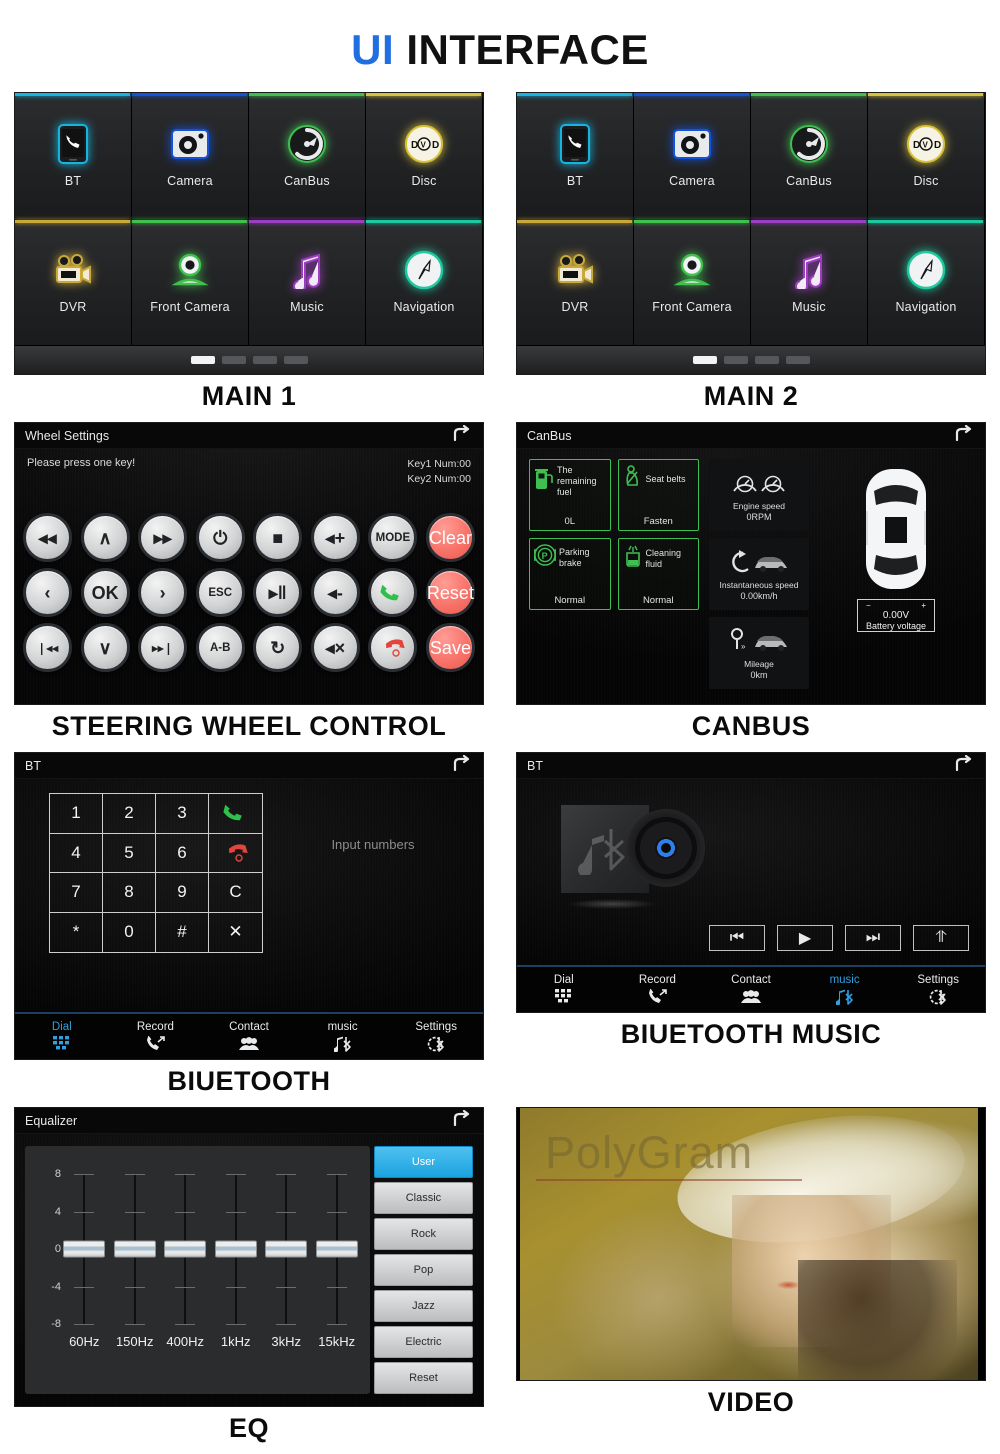 Image resolution: width=1000 pixels, height=1454 pixels. I want to click on reset-button: Reset, so click(450, 592).